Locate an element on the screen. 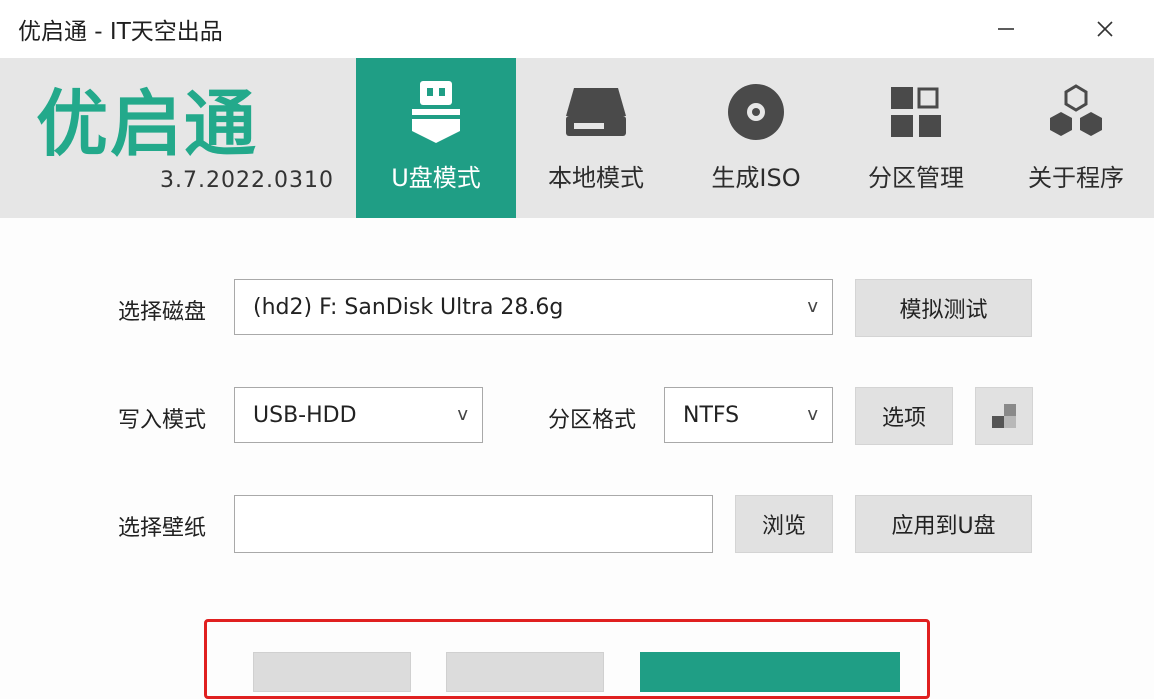 The width and height of the screenshot is (1154, 699). title-bar: 优启通 - IT天空出品 is located at coordinates (577, 29).